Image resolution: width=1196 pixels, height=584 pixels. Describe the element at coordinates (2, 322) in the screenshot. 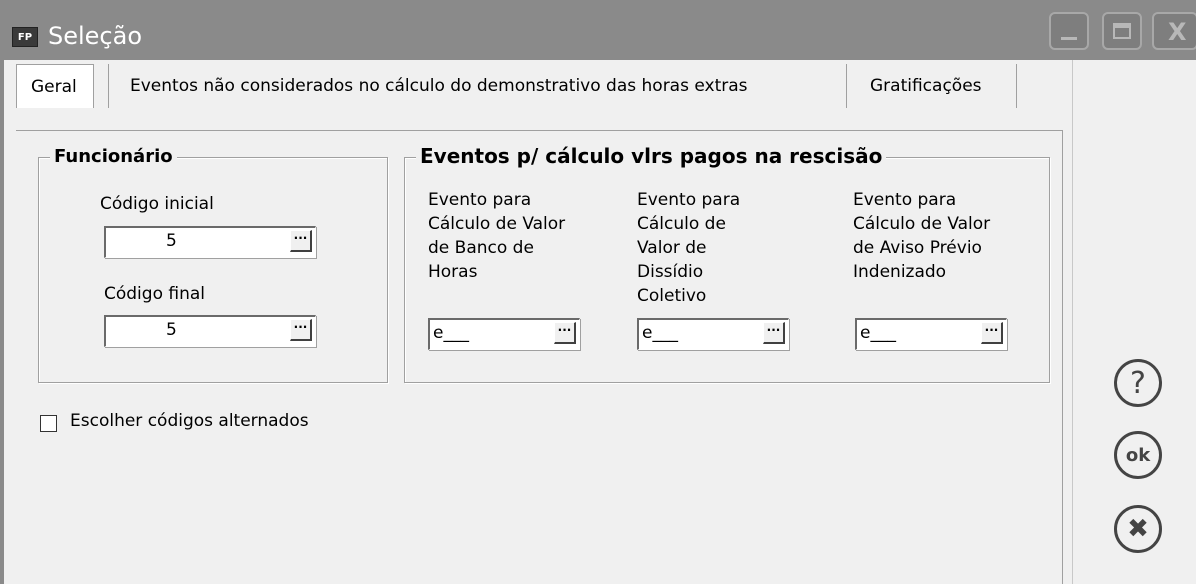

I see `window-border` at that location.